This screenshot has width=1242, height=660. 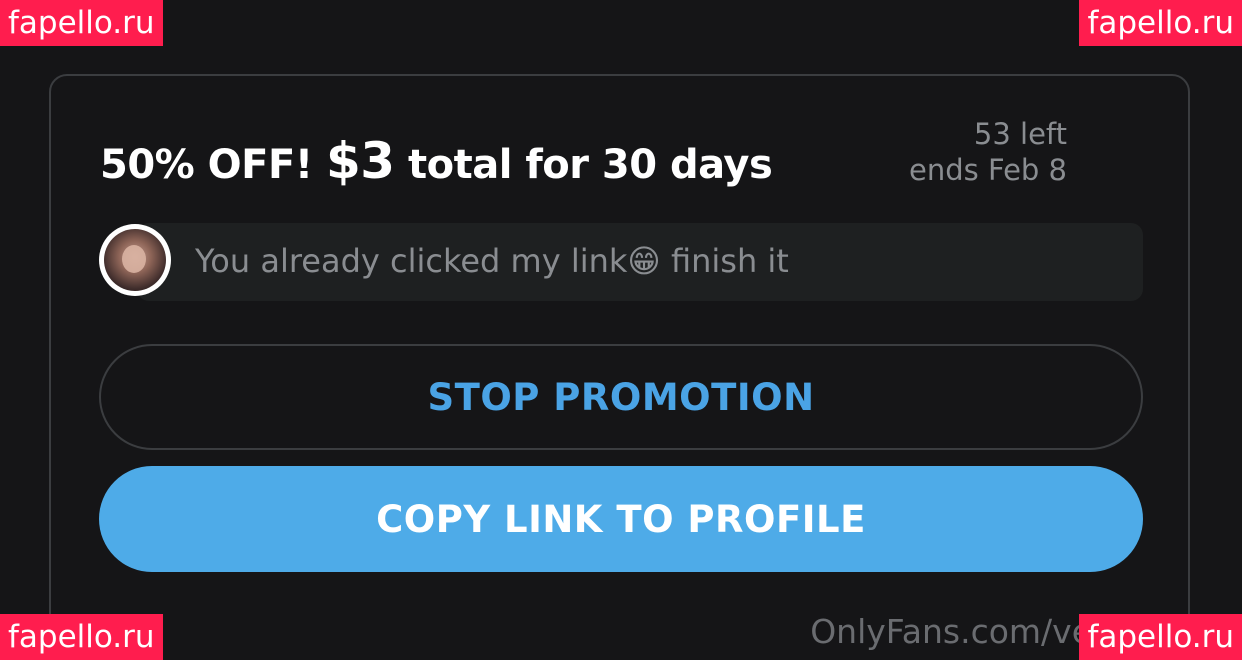 I want to click on watermark-top-right: fapello.ru, so click(x=1160, y=23).